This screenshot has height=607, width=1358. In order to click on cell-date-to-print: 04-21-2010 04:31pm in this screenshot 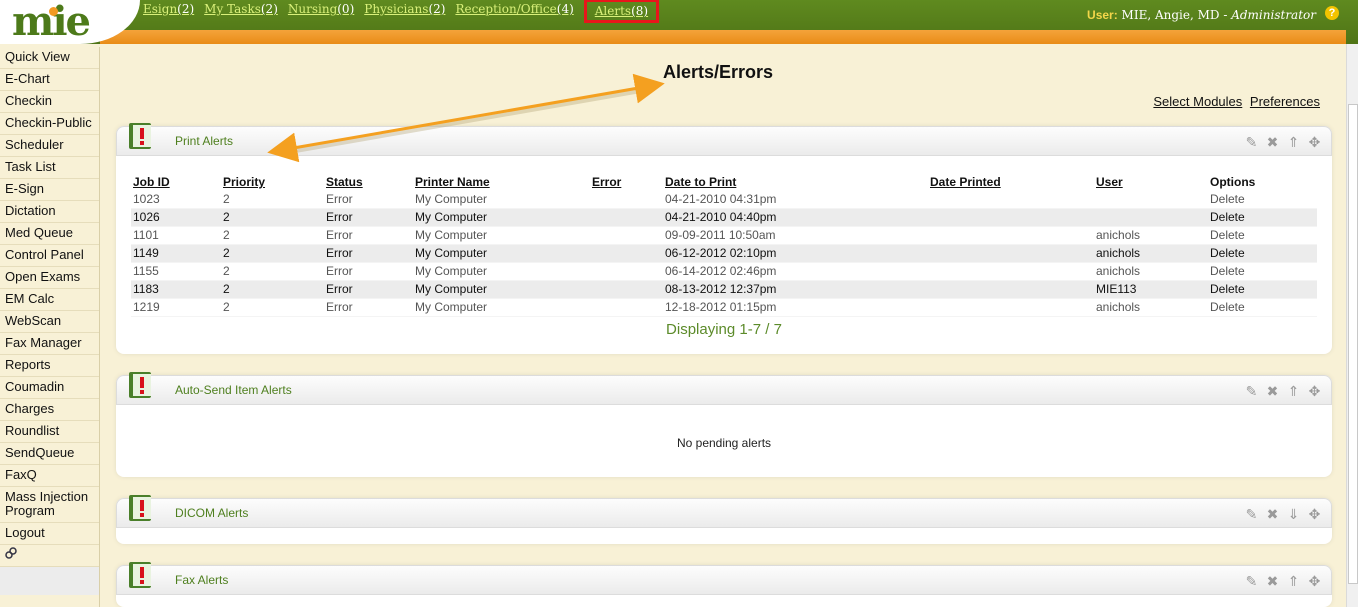, I will do `click(795, 199)`.